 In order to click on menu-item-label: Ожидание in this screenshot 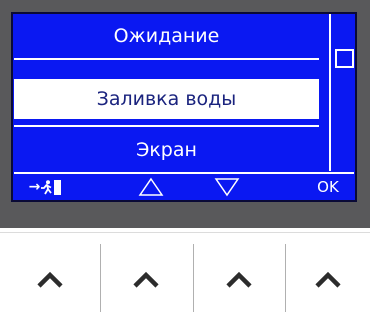, I will do `click(166, 36)`.